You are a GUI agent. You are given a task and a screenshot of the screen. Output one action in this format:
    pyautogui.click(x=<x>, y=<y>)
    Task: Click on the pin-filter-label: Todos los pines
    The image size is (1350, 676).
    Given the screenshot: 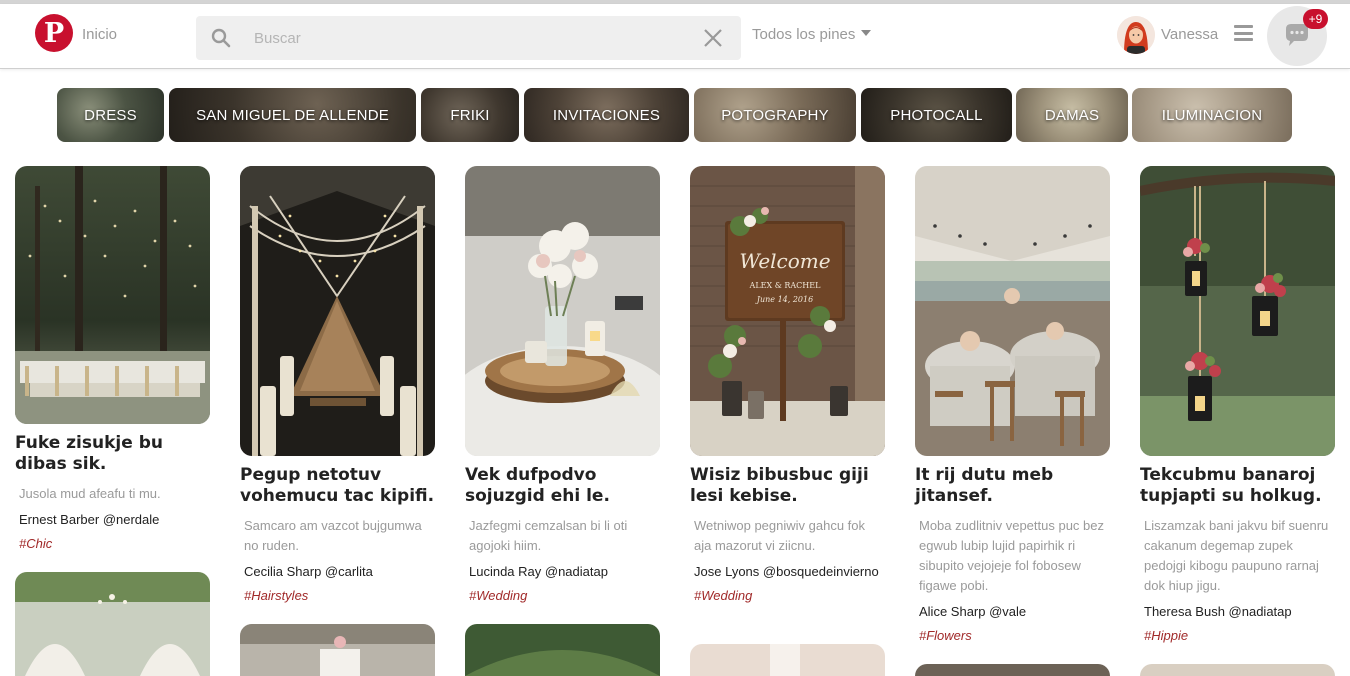 What is the action you would take?
    pyautogui.click(x=804, y=34)
    